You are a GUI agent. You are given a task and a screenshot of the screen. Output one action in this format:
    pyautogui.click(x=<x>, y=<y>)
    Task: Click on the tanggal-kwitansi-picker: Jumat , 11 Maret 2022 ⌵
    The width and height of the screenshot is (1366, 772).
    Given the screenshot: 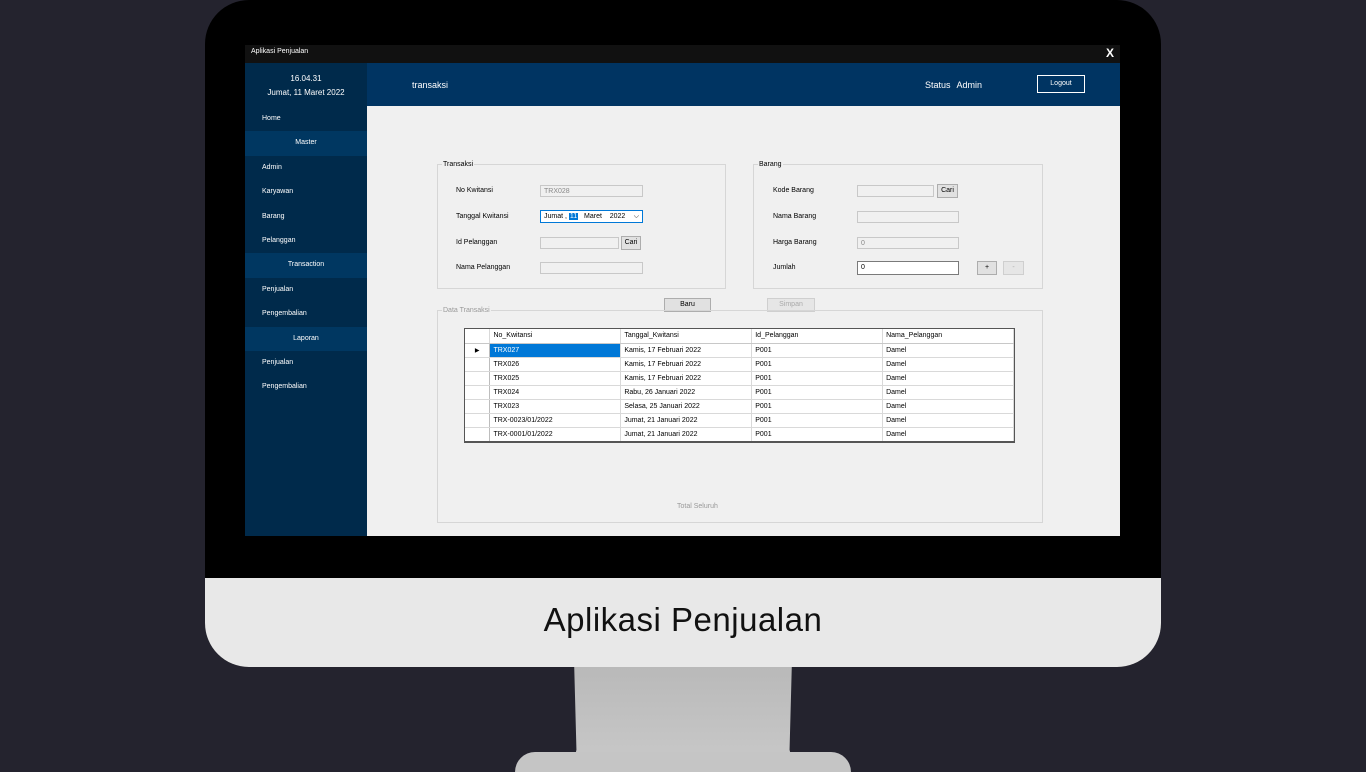 What is the action you would take?
    pyautogui.click(x=591, y=216)
    